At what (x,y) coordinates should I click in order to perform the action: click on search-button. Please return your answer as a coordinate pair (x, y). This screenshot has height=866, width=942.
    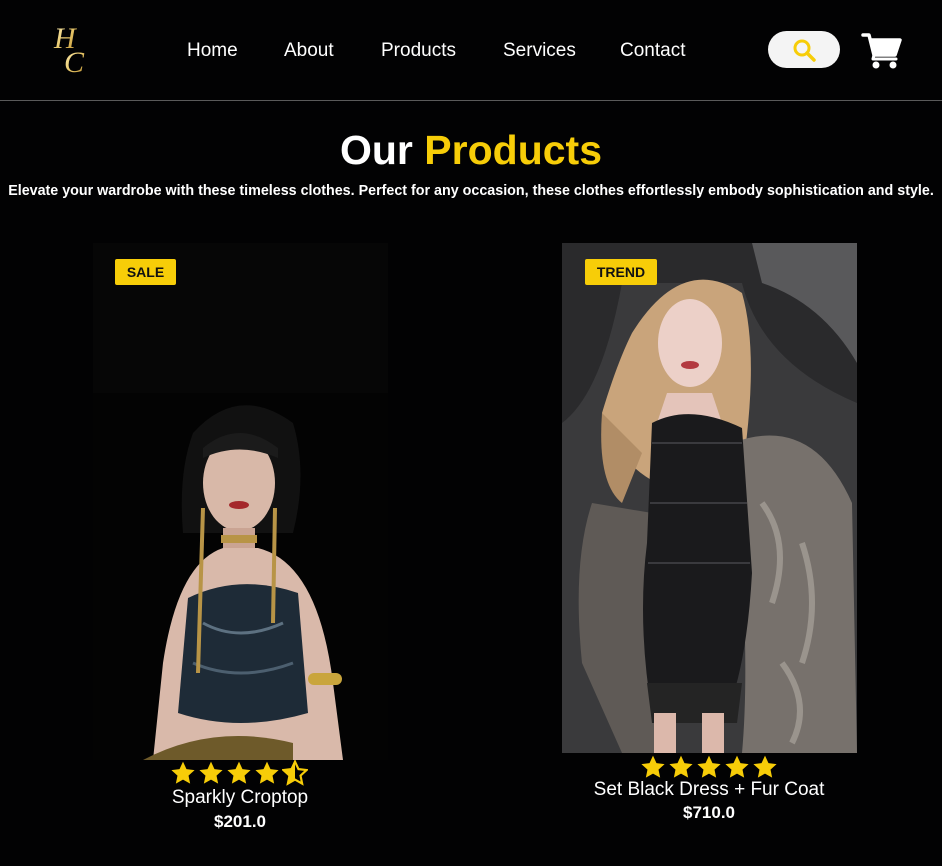
    Looking at the image, I should click on (804, 49).